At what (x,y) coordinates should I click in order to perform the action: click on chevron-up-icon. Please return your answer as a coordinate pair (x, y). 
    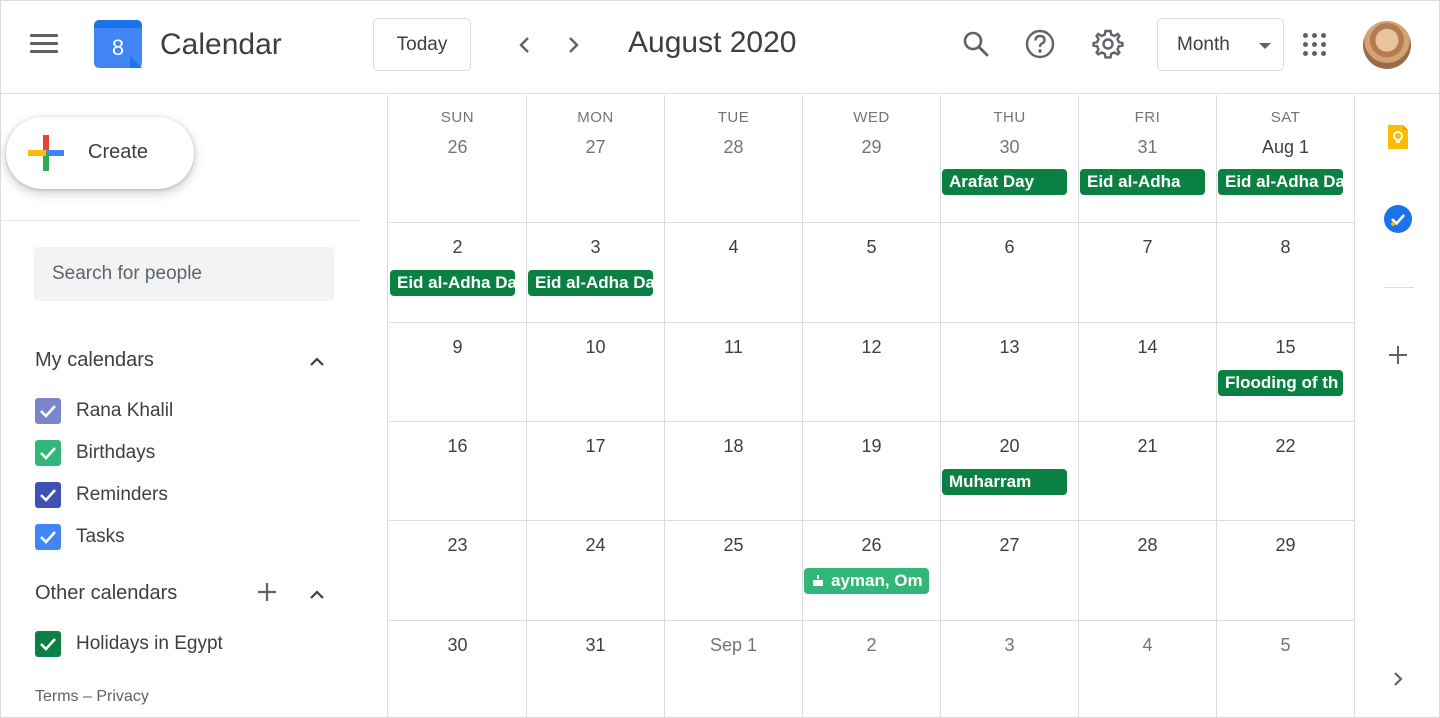
    Looking at the image, I should click on (317, 595).